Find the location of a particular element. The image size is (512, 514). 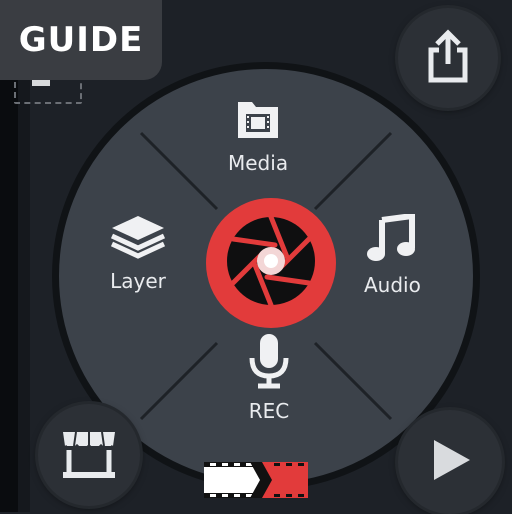

guide-badge: GUIDE is located at coordinates (81, 40).